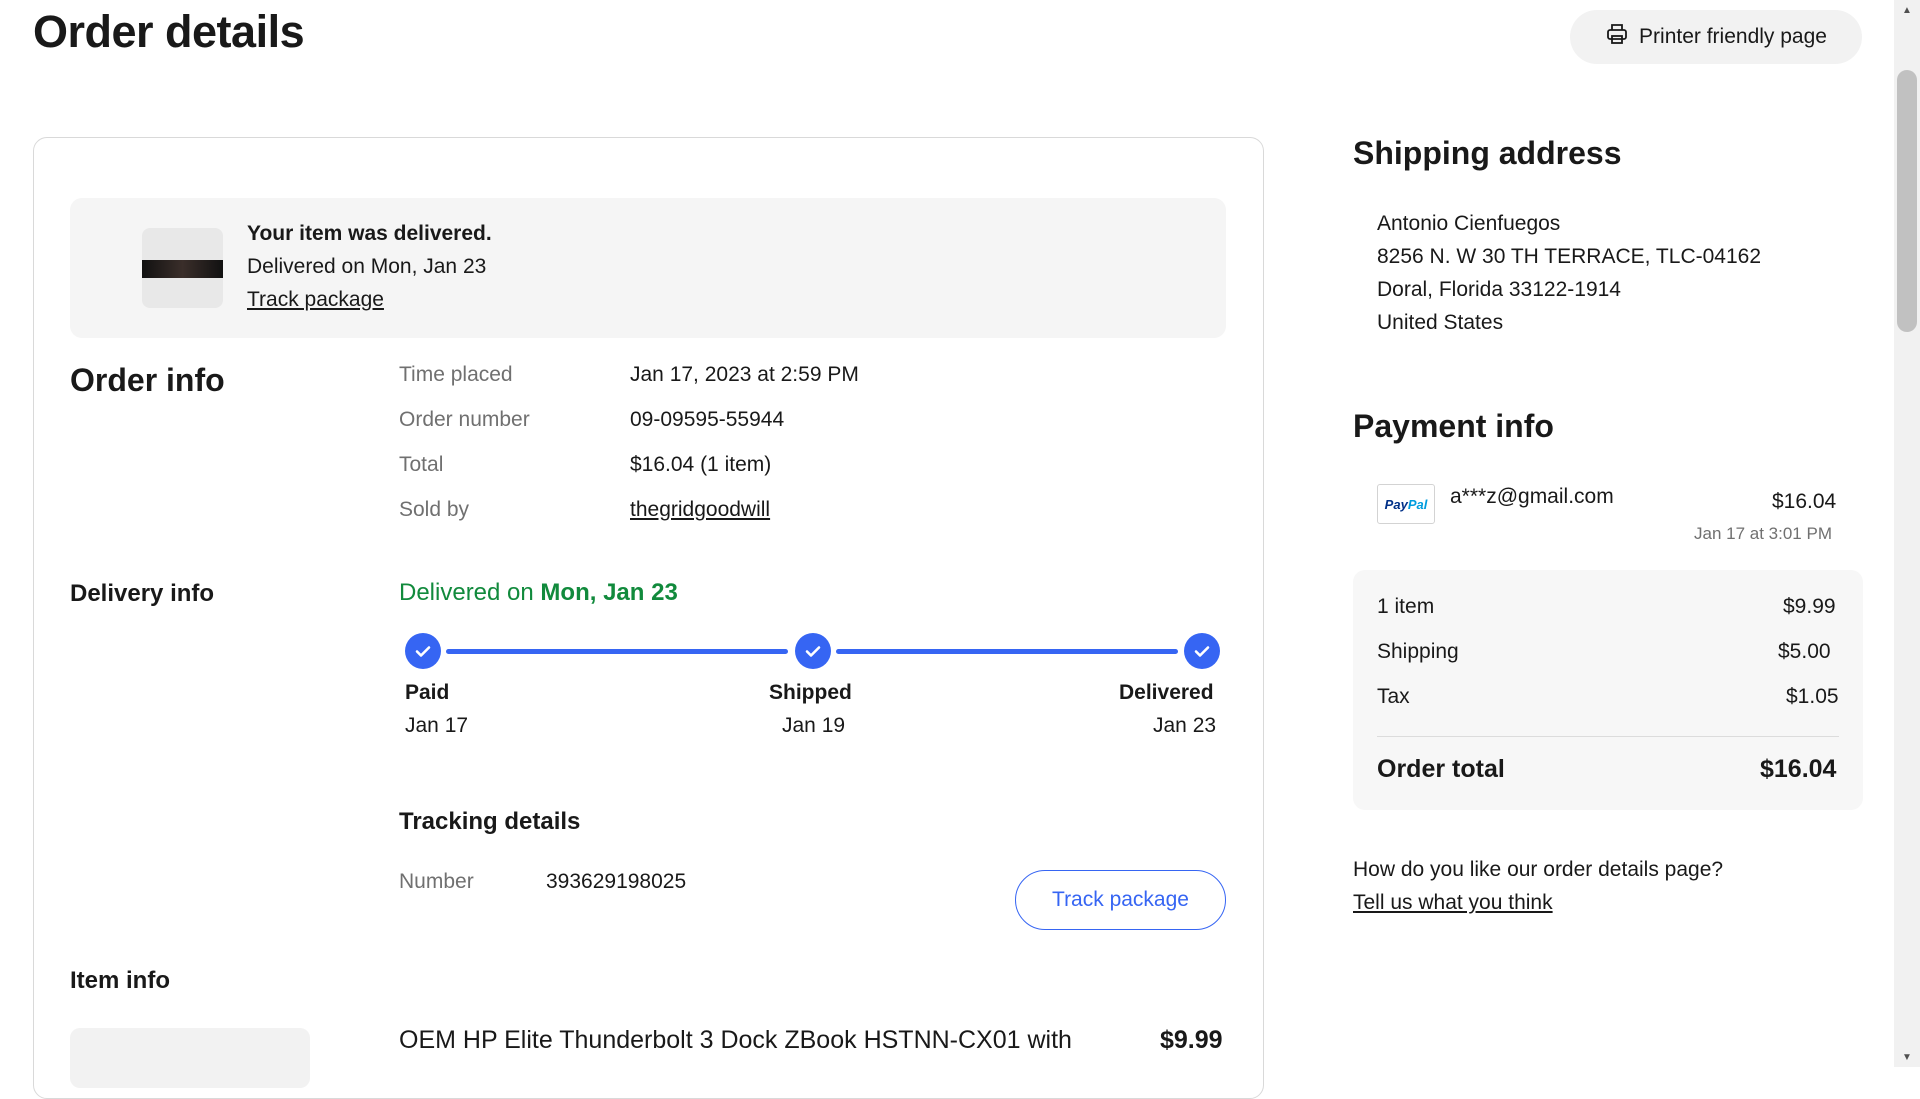 This screenshot has width=1920, height=1099. I want to click on order-total-value: $16.04, so click(1798, 769).